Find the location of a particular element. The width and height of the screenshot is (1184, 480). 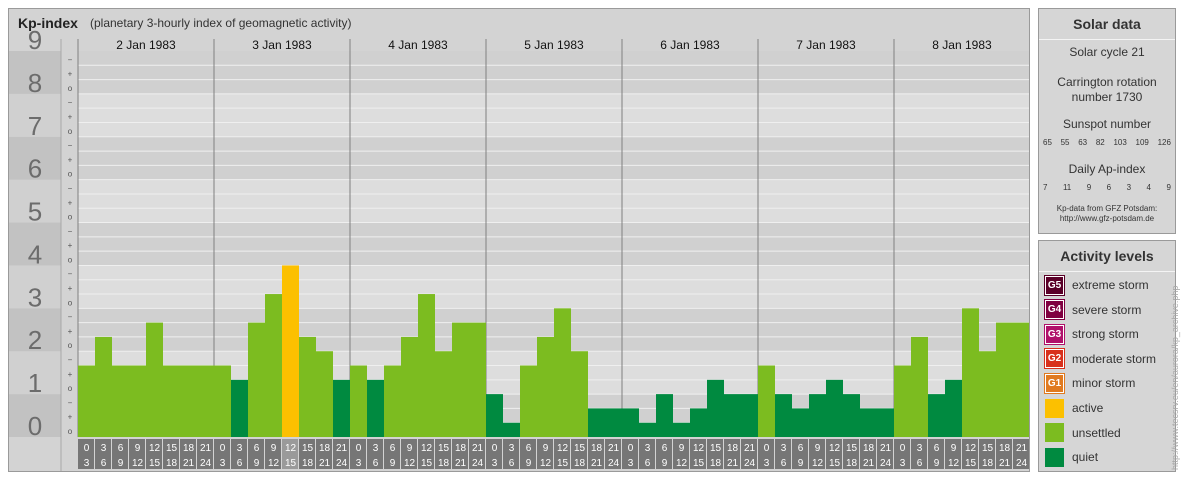

legend-item: G4 severe storm is located at coordinates (1093, 310).